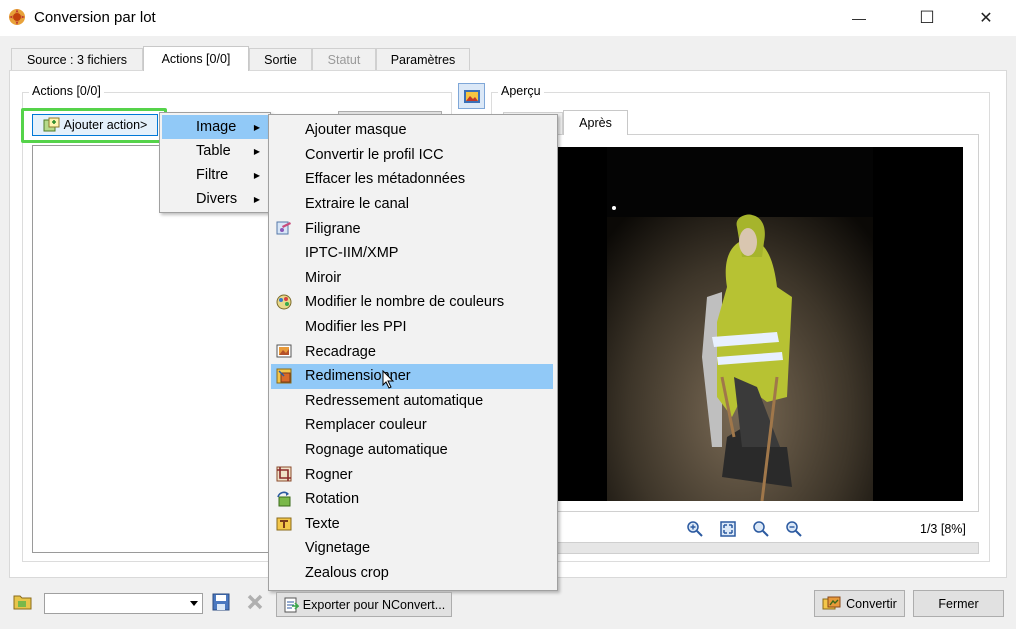  I want to click on save-icon, so click(221, 602).